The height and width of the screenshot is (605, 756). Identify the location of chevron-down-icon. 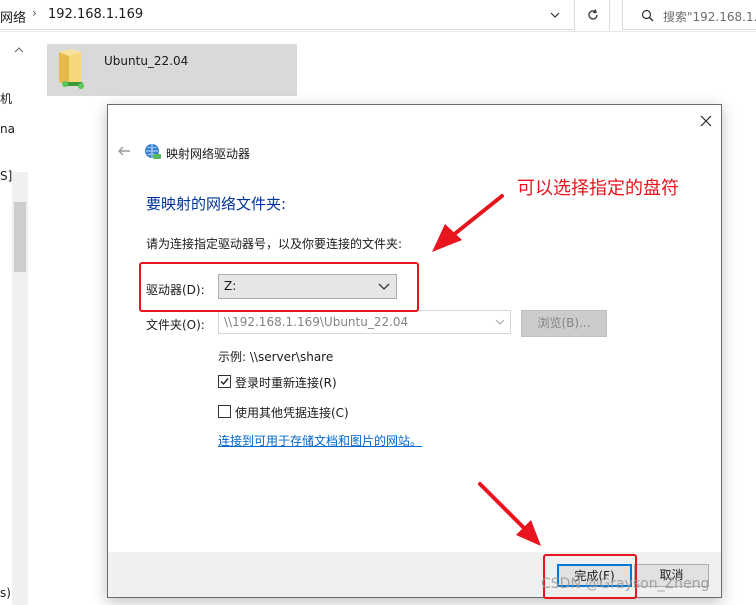
(500, 322).